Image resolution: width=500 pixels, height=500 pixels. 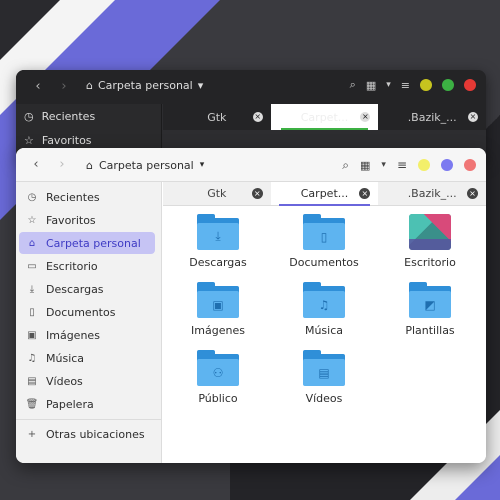 I want to click on dark-sidebar-item-recientes: ◷ Recientes, so click(x=88, y=116).